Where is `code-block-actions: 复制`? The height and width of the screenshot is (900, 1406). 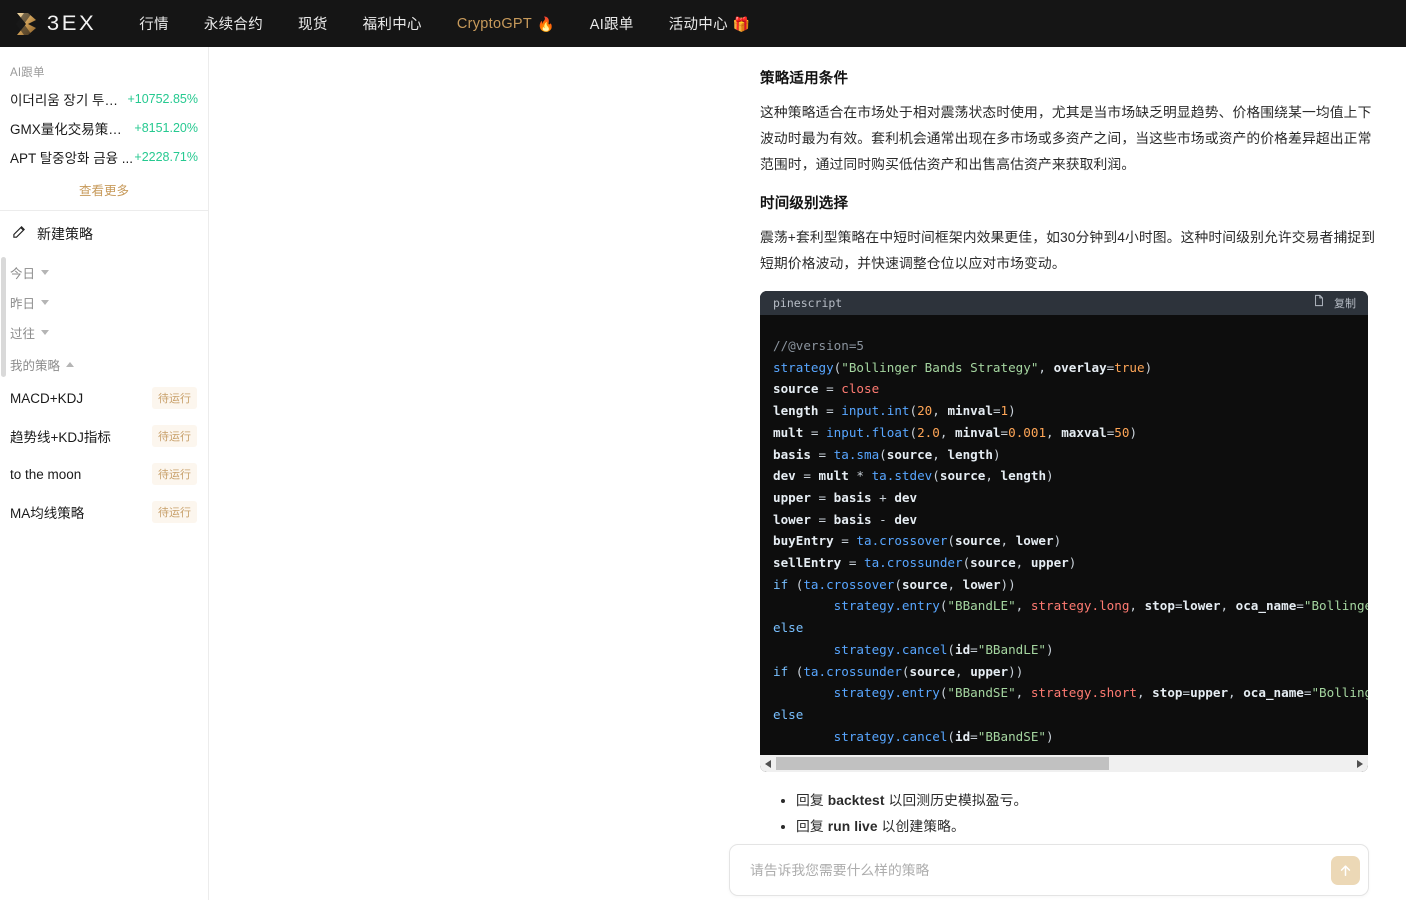
code-block-actions: 复制 is located at coordinates (1334, 303).